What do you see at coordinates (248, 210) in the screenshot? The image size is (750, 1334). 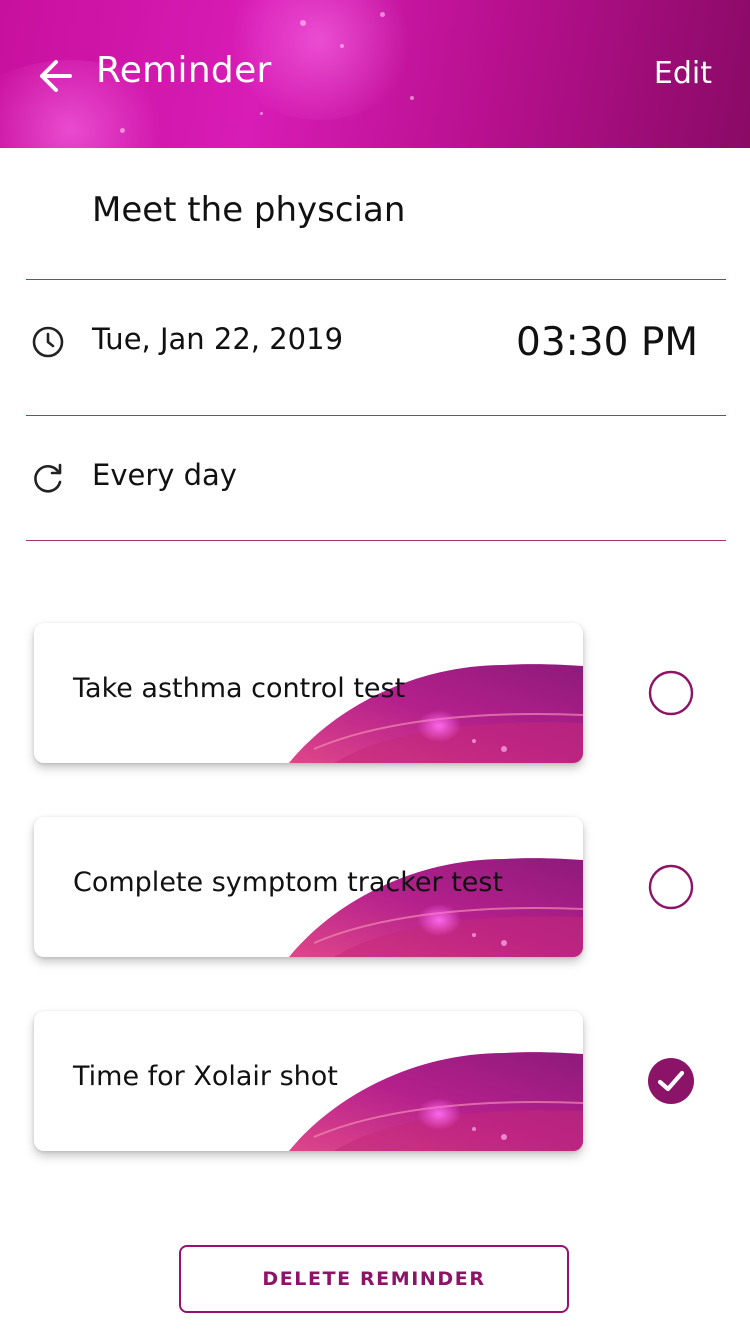 I see `reminder-name: Meet the physcian` at bounding box center [248, 210].